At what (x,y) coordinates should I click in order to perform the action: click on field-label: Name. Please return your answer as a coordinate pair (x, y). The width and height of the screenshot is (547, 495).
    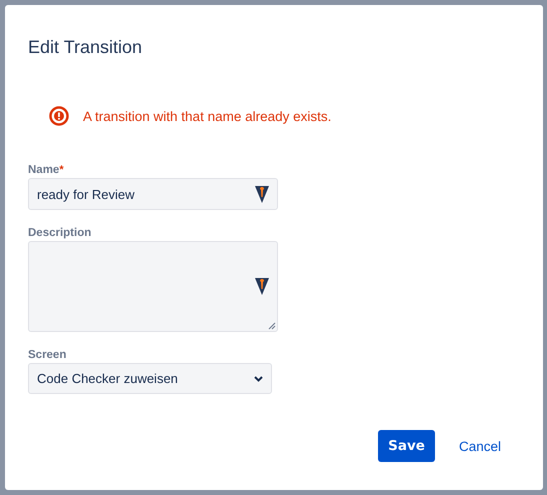
    Looking at the image, I should click on (44, 170).